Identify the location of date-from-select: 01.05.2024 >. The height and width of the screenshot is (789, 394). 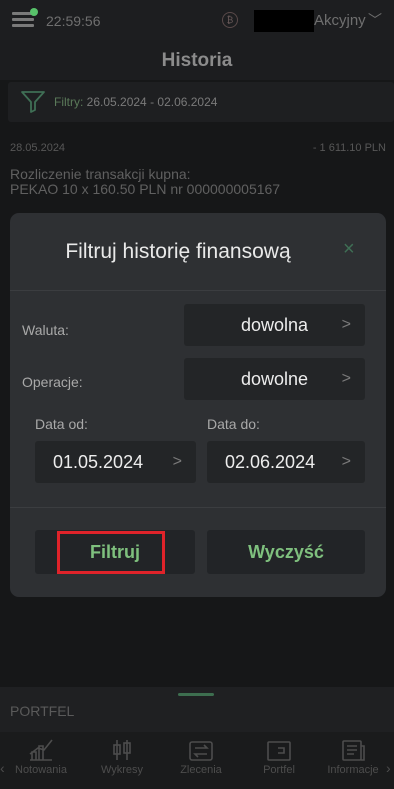
(115, 462).